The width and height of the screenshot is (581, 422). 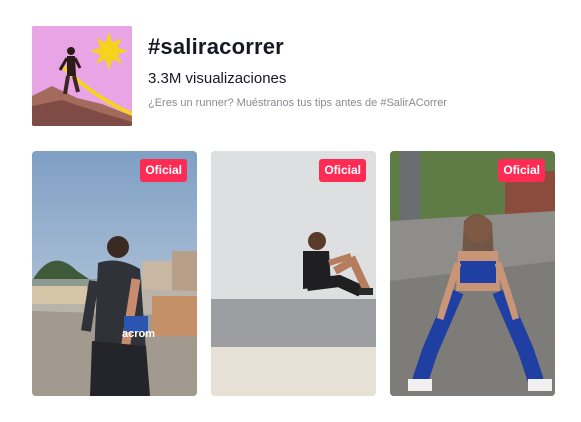 I want to click on view-count: 3.3M visualizaciones, so click(x=217, y=78).